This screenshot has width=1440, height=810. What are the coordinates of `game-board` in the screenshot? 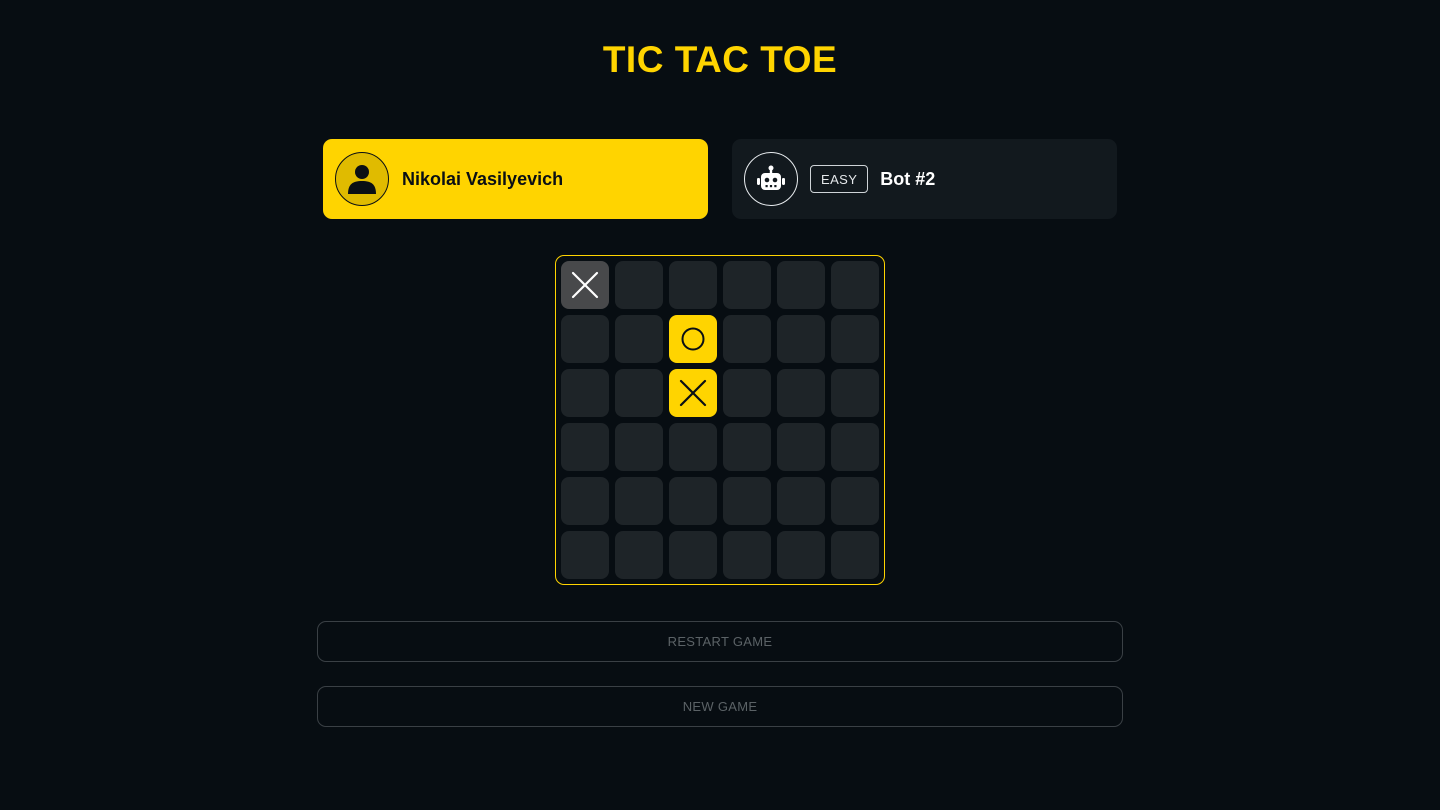 It's located at (720, 420).